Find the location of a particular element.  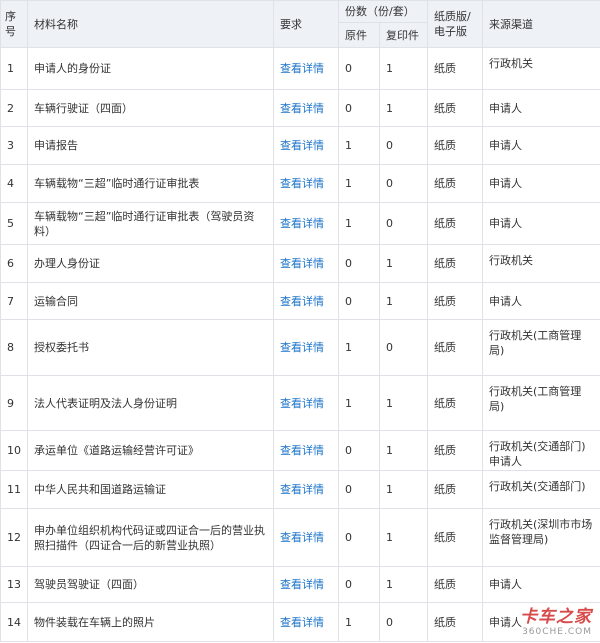

material-name: 车辆行驶证（四面） is located at coordinates (83, 108).